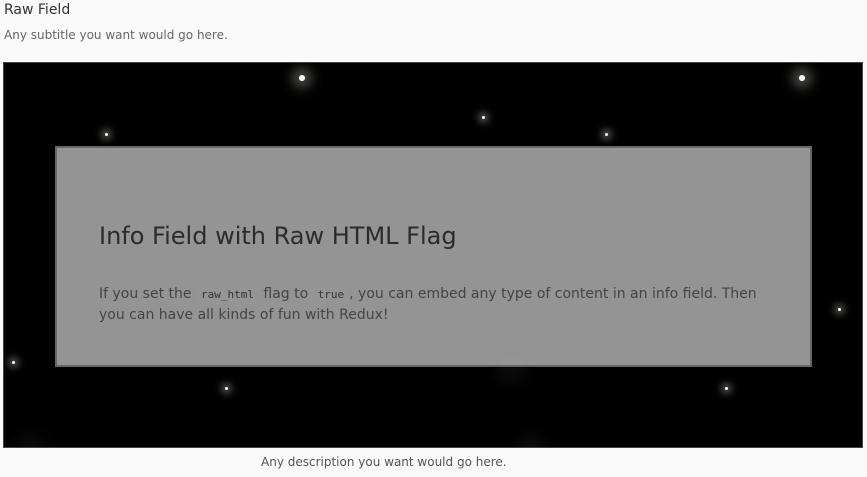 Image resolution: width=867 pixels, height=477 pixels. What do you see at coordinates (384, 462) in the screenshot?
I see `field-description: Any description you want would go here.` at bounding box center [384, 462].